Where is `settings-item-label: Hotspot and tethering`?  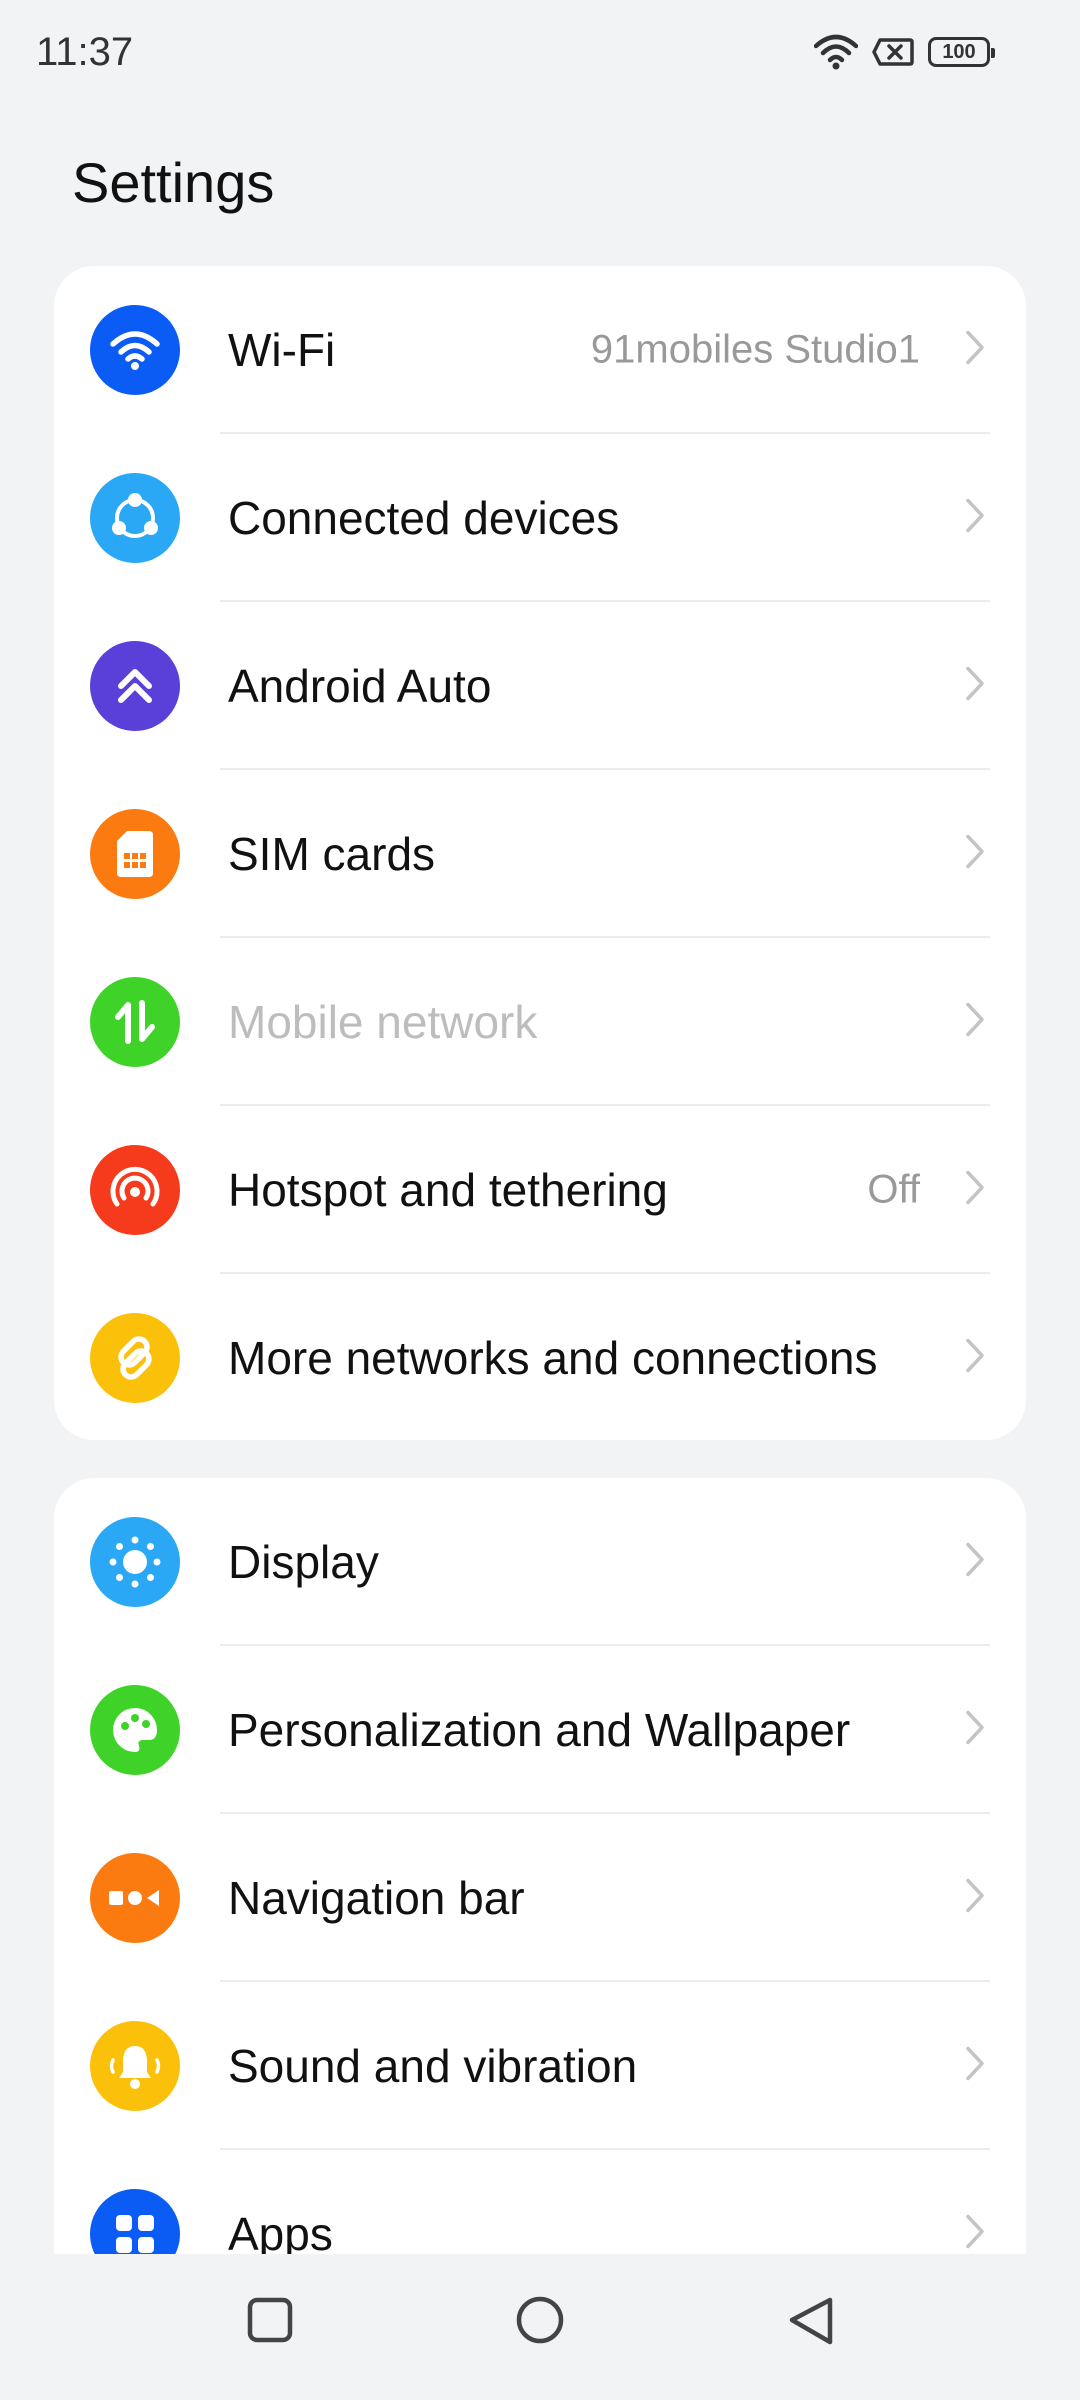 settings-item-label: Hotspot and tethering is located at coordinates (448, 1190).